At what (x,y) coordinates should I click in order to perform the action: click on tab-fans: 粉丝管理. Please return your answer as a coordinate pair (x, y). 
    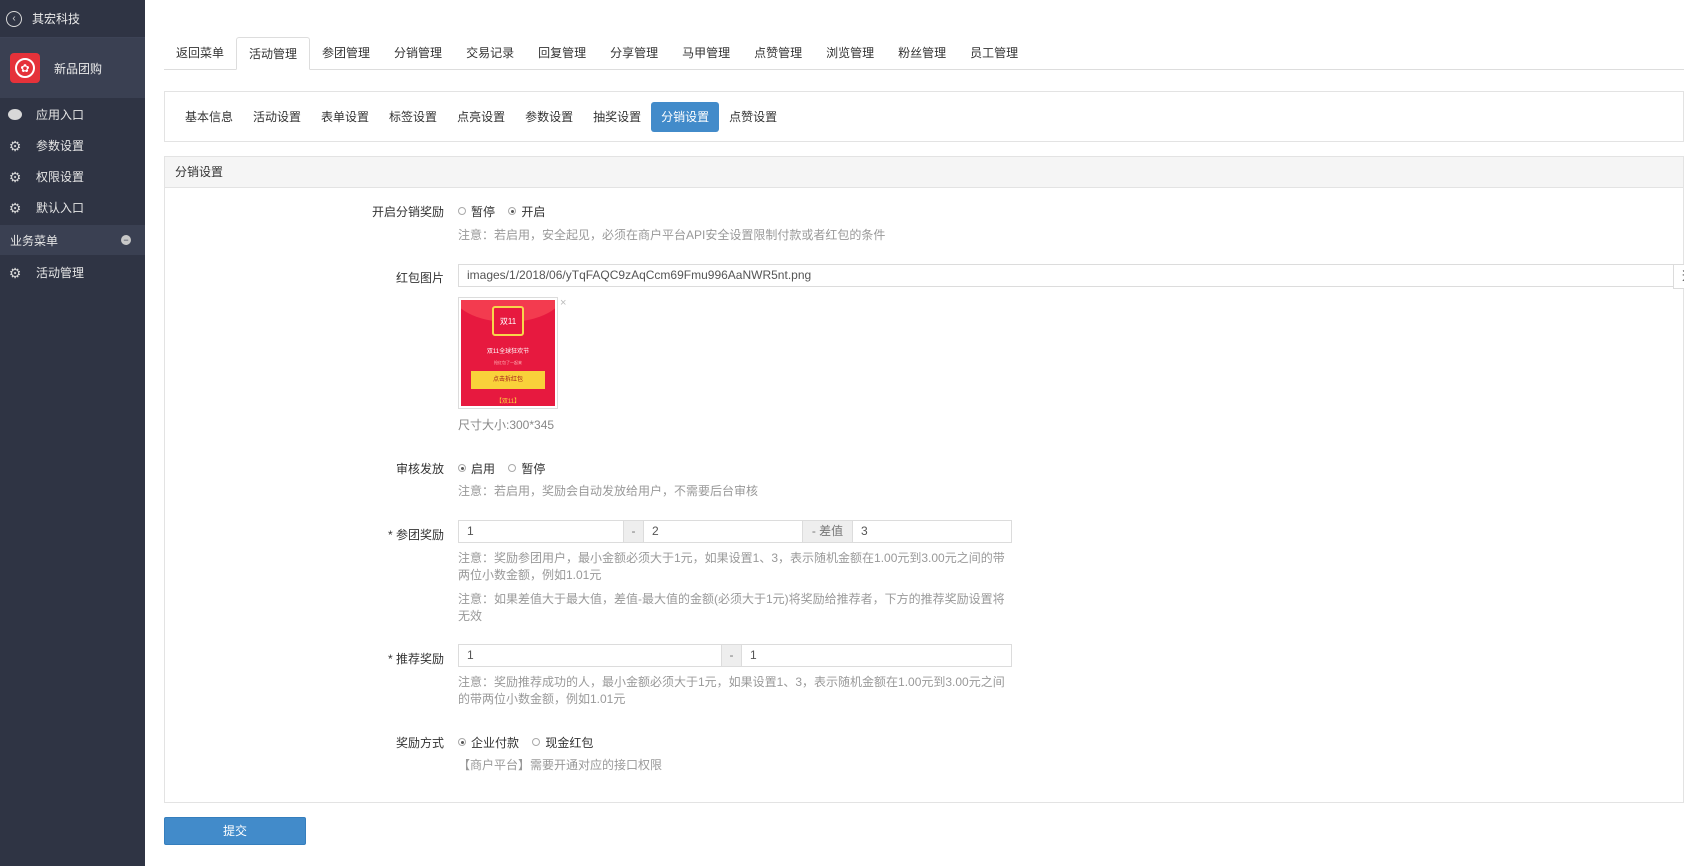
    Looking at the image, I should click on (922, 53).